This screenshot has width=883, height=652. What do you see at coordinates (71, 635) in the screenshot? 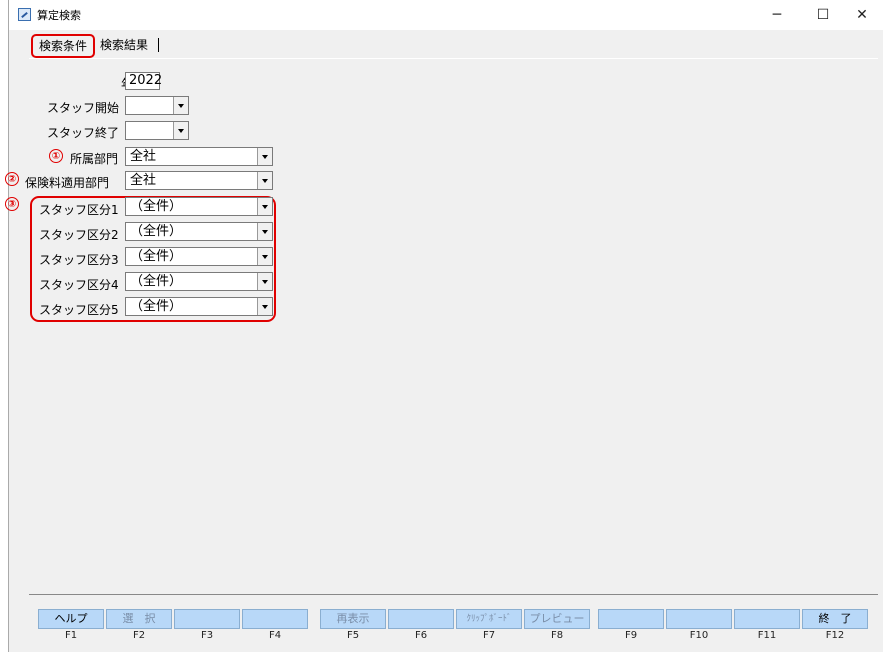
I see `fkey-f1-label: F1` at bounding box center [71, 635].